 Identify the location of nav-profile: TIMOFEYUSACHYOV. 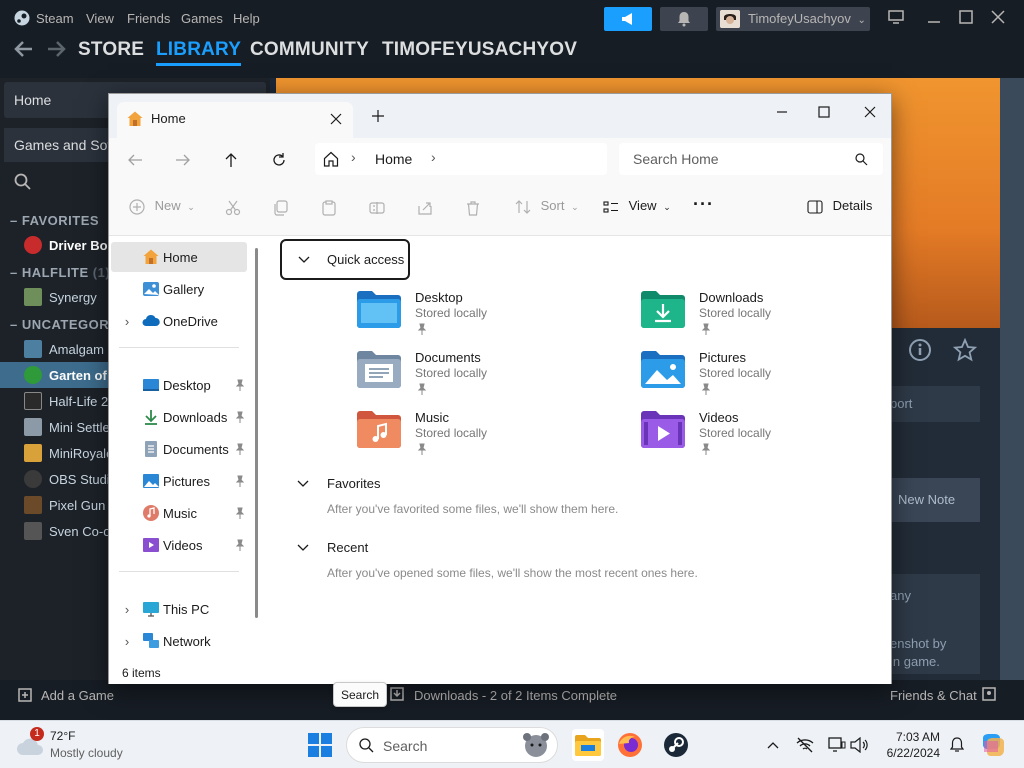
(479, 50).